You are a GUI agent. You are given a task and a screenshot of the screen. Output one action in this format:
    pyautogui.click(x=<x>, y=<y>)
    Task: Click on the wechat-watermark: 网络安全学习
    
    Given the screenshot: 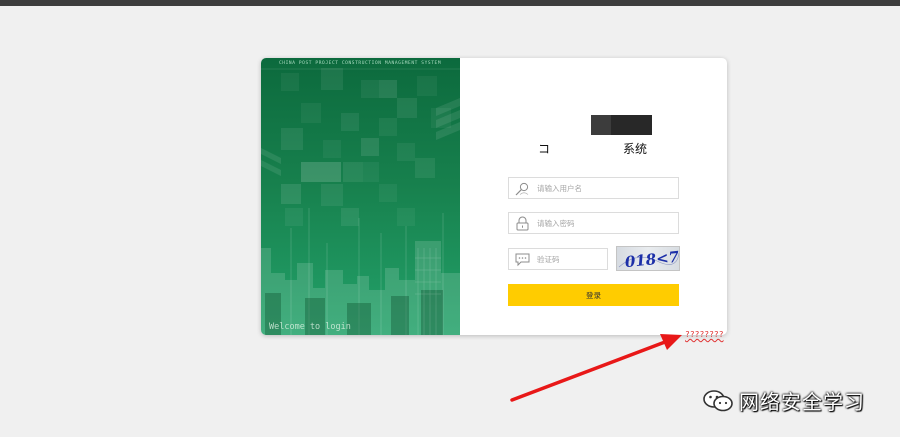 What is the action you would take?
    pyautogui.click(x=783, y=400)
    